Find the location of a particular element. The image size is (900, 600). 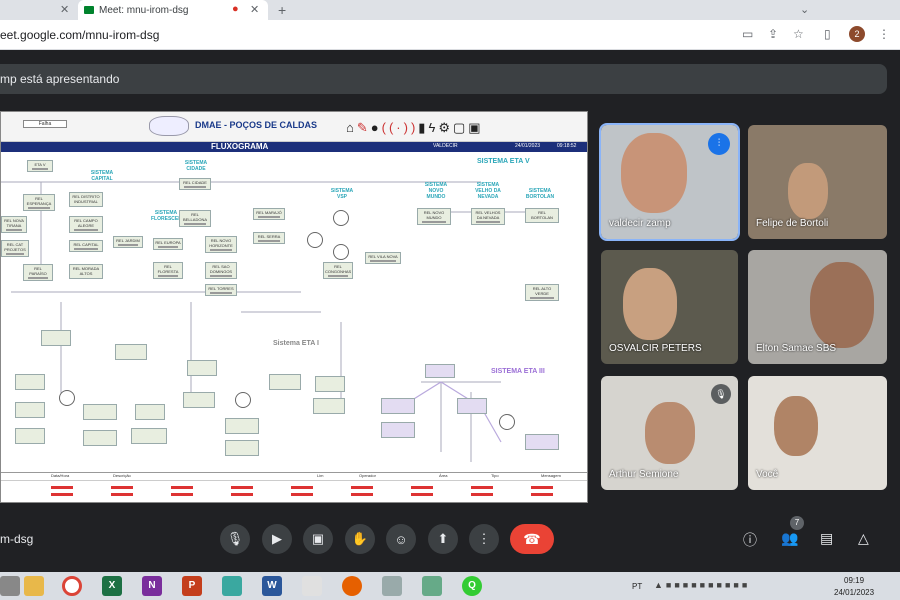

node-box: REL MARAJÓ is located at coordinates (269, 214).